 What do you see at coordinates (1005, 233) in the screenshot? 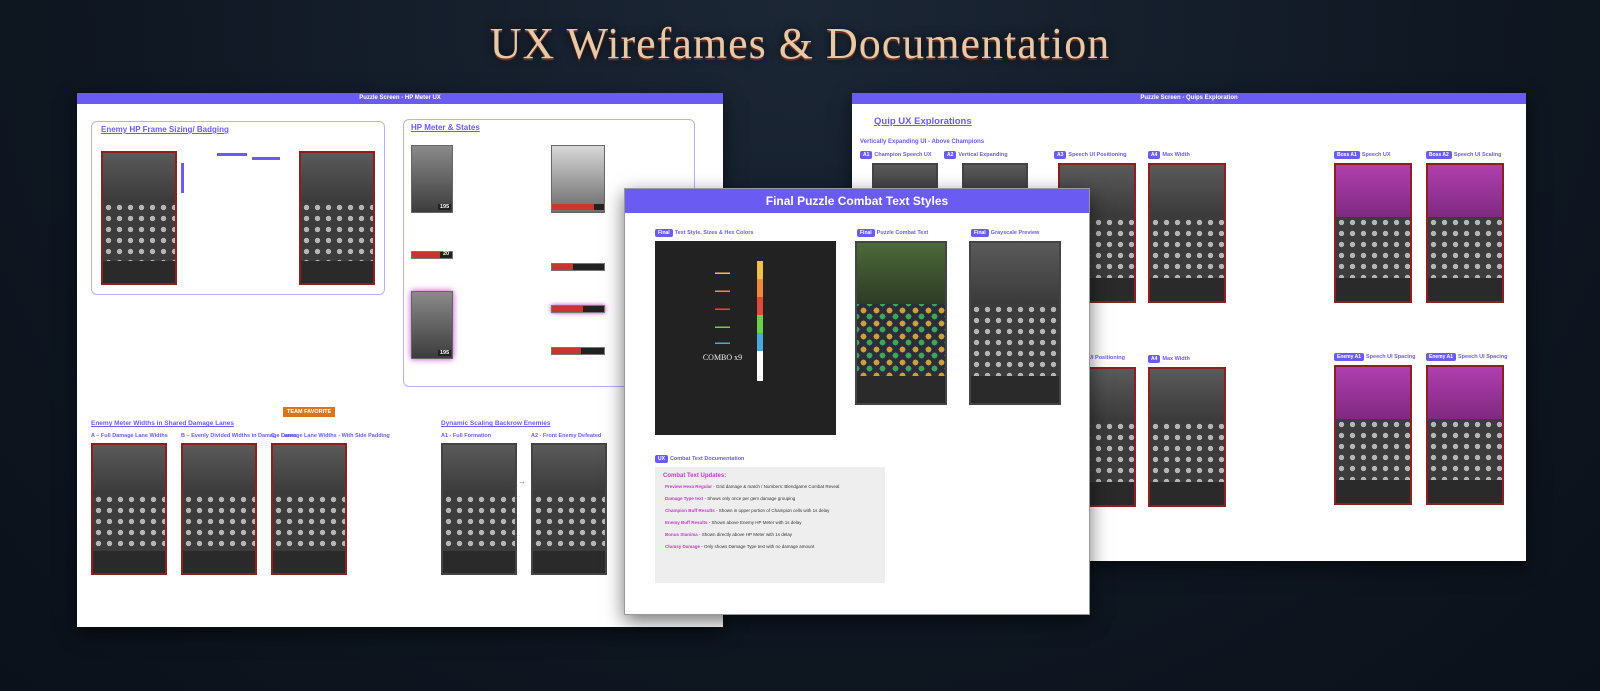
I see `panel-grayscale-label: Final Grayscale Preview` at bounding box center [1005, 233].